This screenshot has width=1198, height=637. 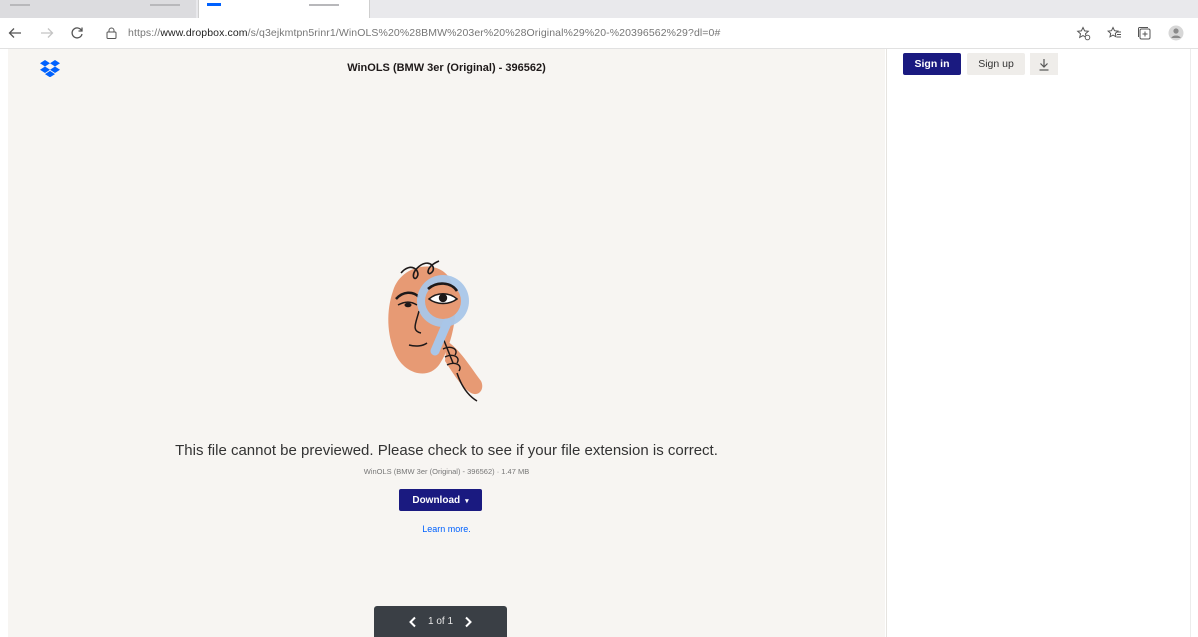 I want to click on sign-up-button: Sign up, so click(x=996, y=64).